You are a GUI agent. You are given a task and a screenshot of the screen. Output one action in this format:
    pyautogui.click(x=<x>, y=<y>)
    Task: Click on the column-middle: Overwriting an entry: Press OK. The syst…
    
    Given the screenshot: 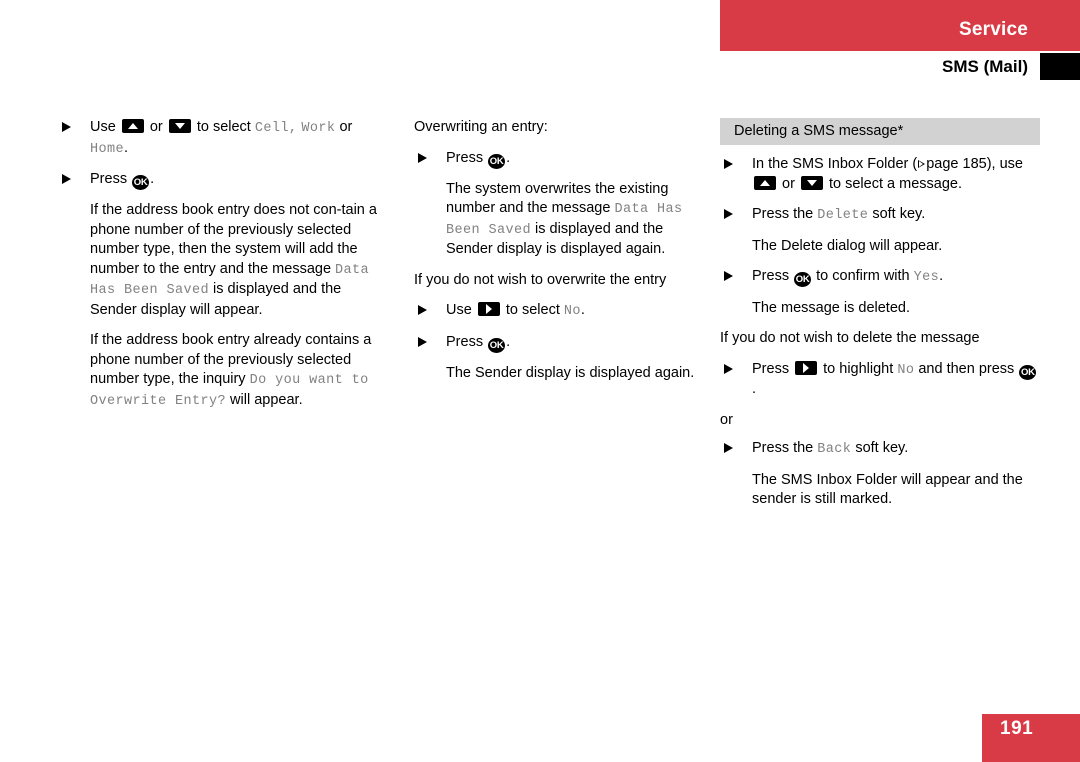 What is the action you would take?
    pyautogui.click(x=559, y=256)
    